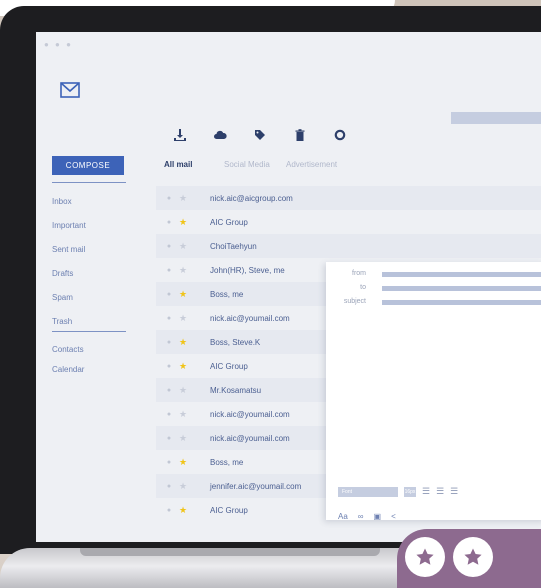  Describe the element at coordinates (361, 516) in the screenshot. I see `link-icon: ∞` at that location.